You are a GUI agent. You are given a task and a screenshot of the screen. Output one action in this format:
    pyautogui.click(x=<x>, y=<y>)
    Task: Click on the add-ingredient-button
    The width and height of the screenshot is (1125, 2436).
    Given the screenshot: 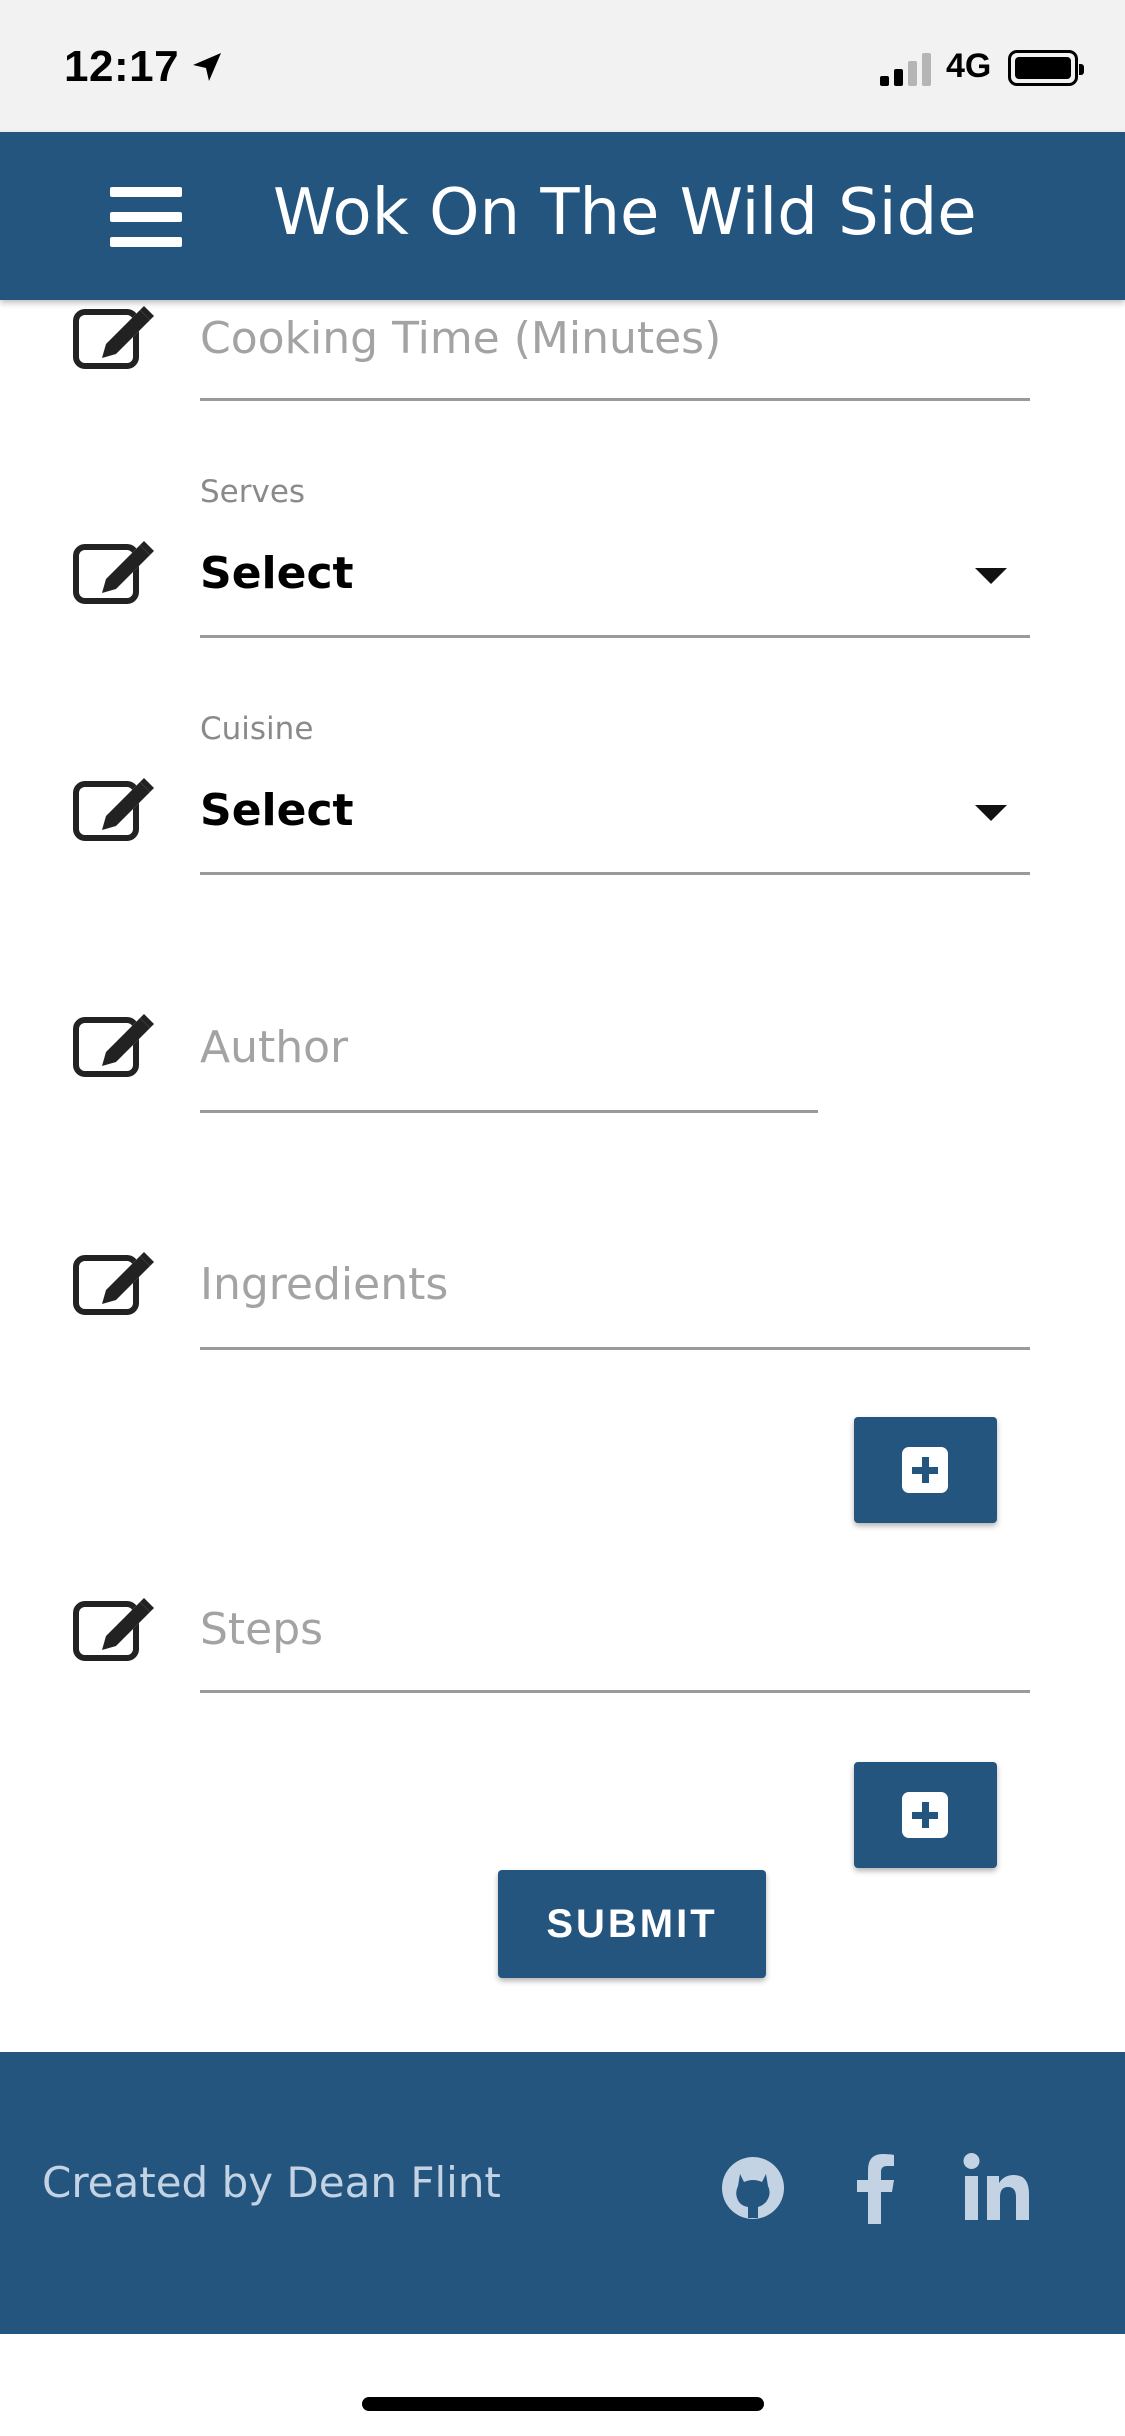 What is the action you would take?
    pyautogui.click(x=925, y=1470)
    